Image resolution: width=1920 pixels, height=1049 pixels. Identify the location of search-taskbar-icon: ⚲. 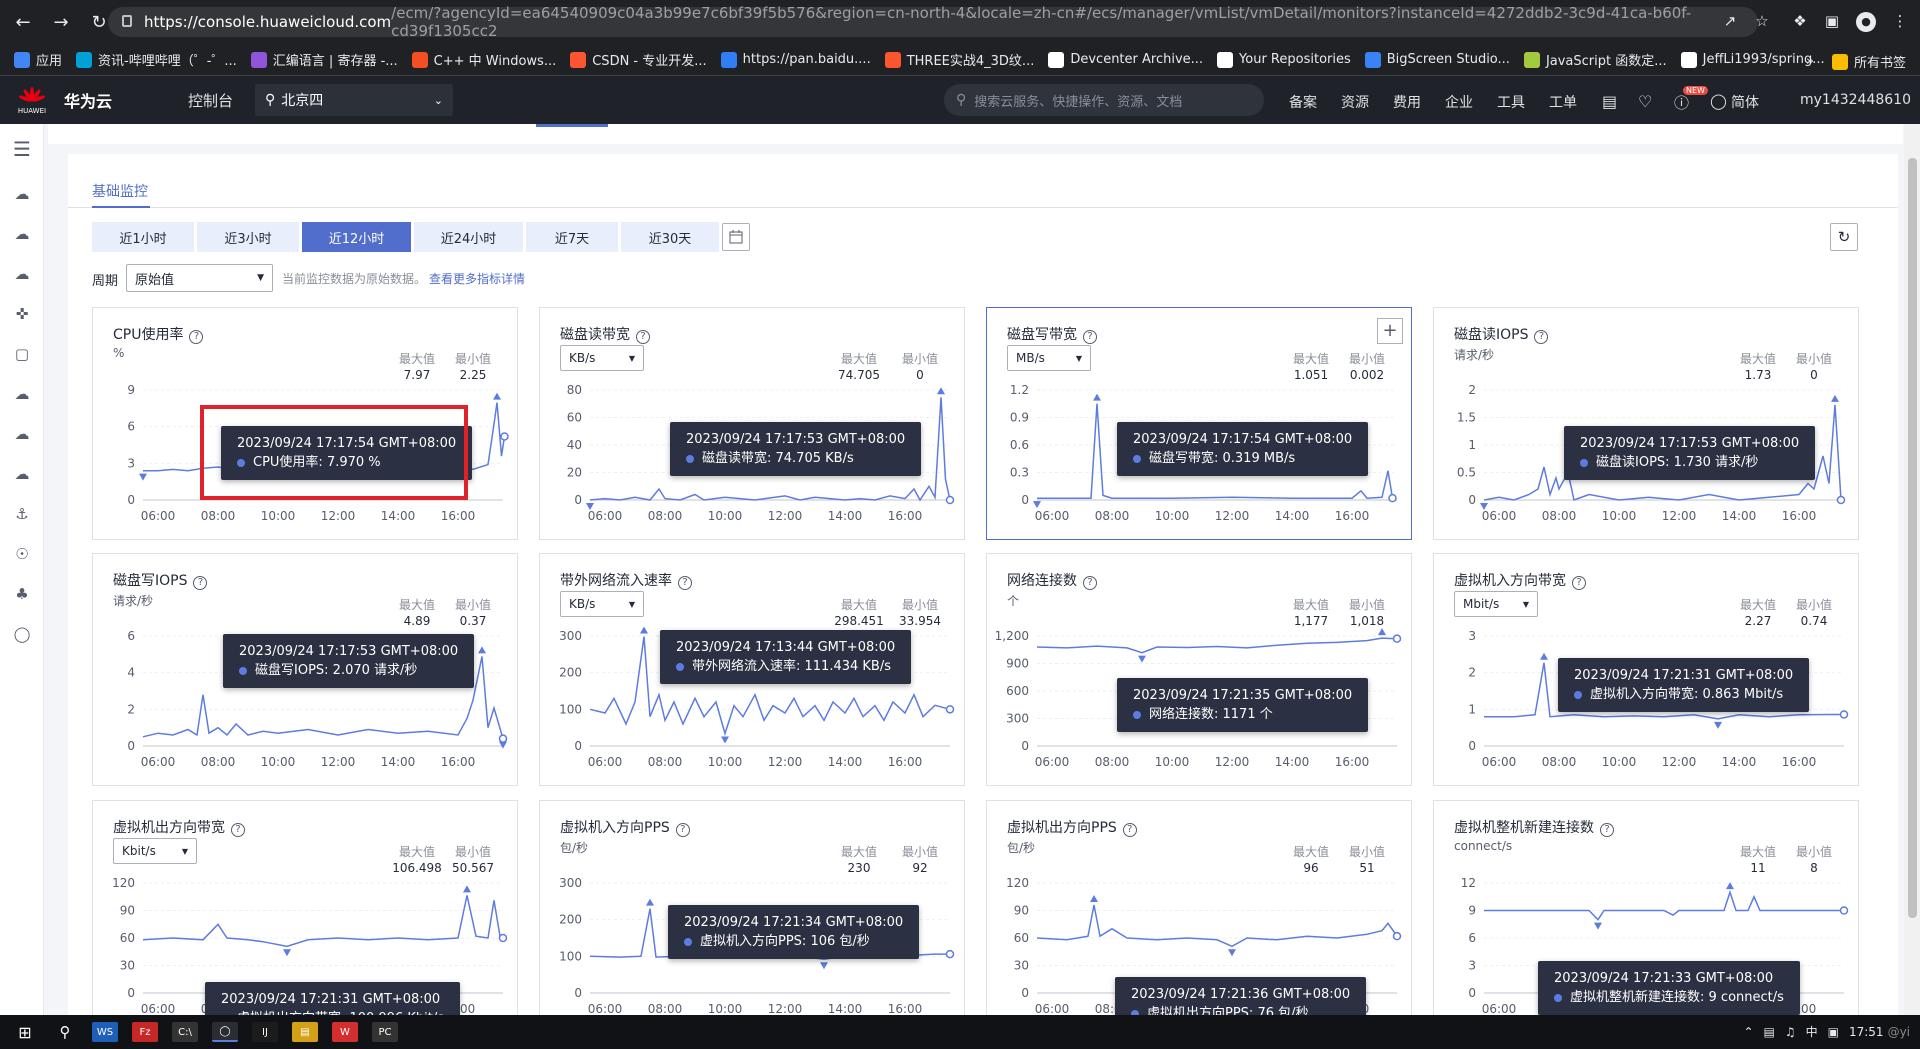
(65, 1032).